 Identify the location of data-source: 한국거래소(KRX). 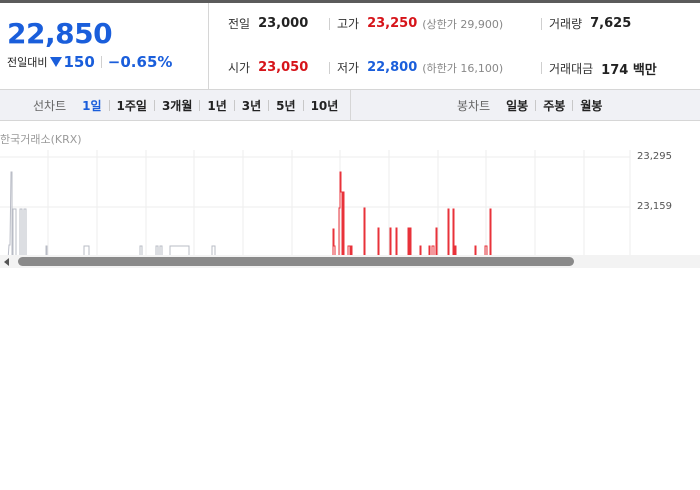
(41, 139).